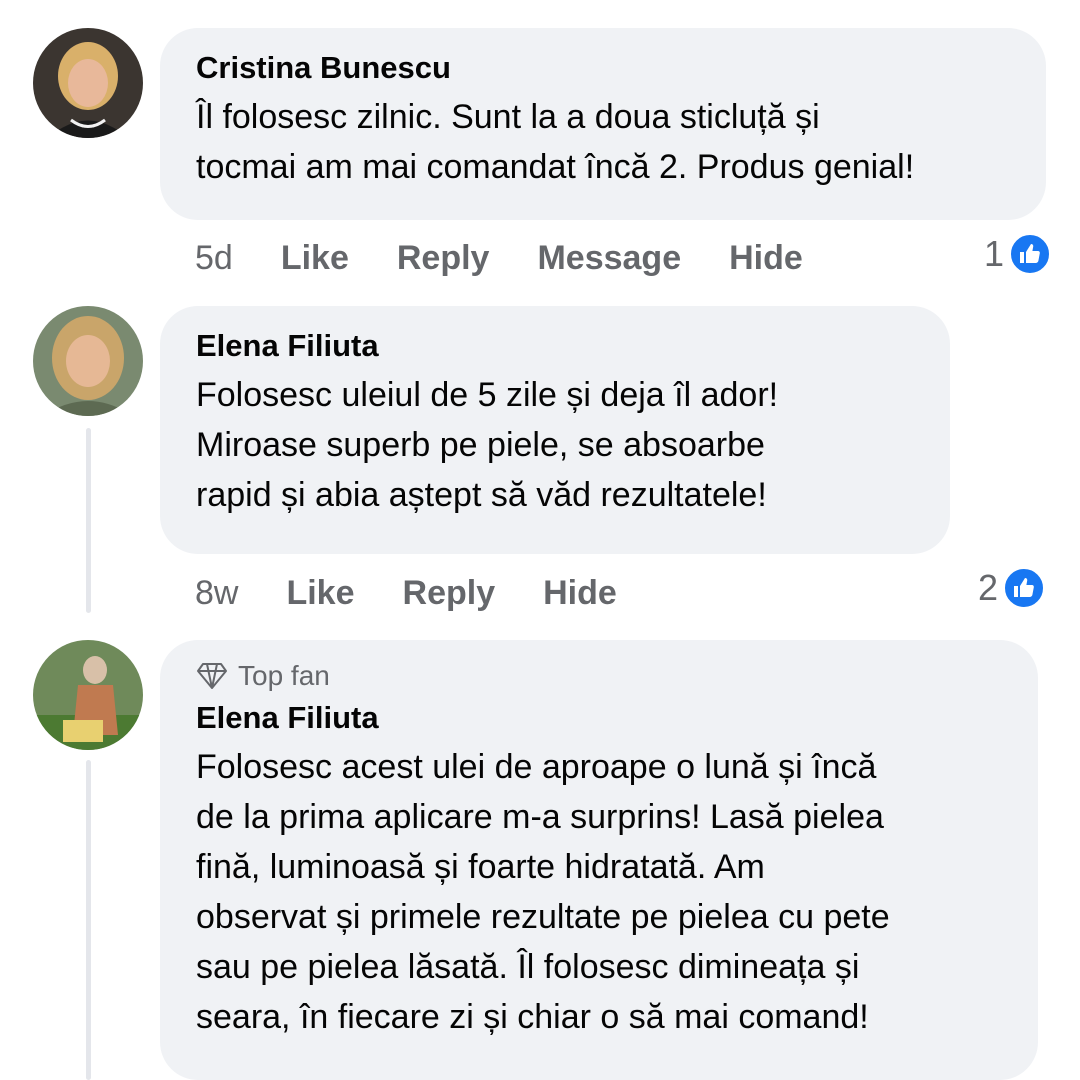 This screenshot has width=1080, height=1080. Describe the element at coordinates (88, 695) in the screenshot. I see `avatar-elena-topfan` at that location.